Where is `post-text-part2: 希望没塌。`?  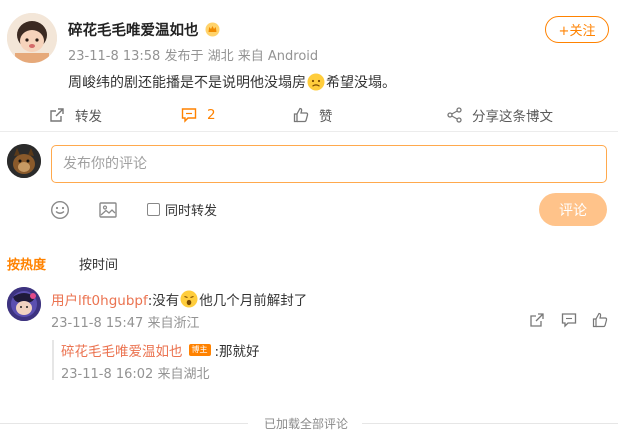 post-text-part2: 希望没塌。 is located at coordinates (361, 83).